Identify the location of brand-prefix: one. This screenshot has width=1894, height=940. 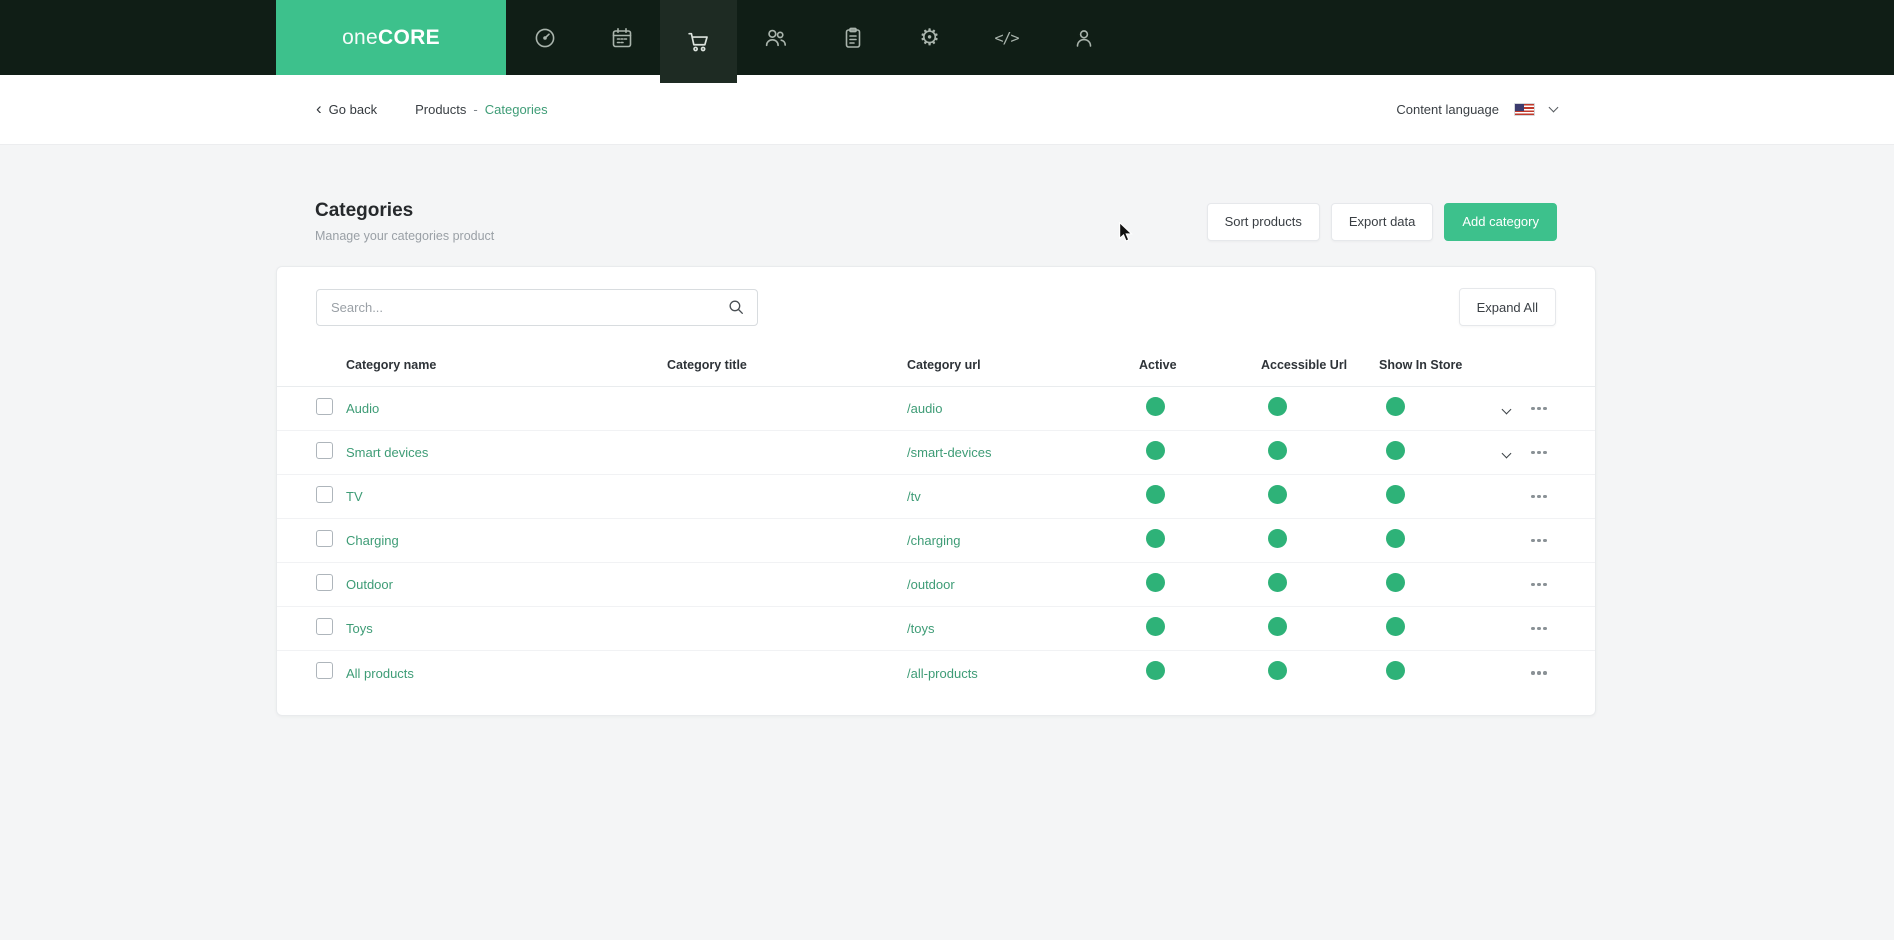
(360, 37).